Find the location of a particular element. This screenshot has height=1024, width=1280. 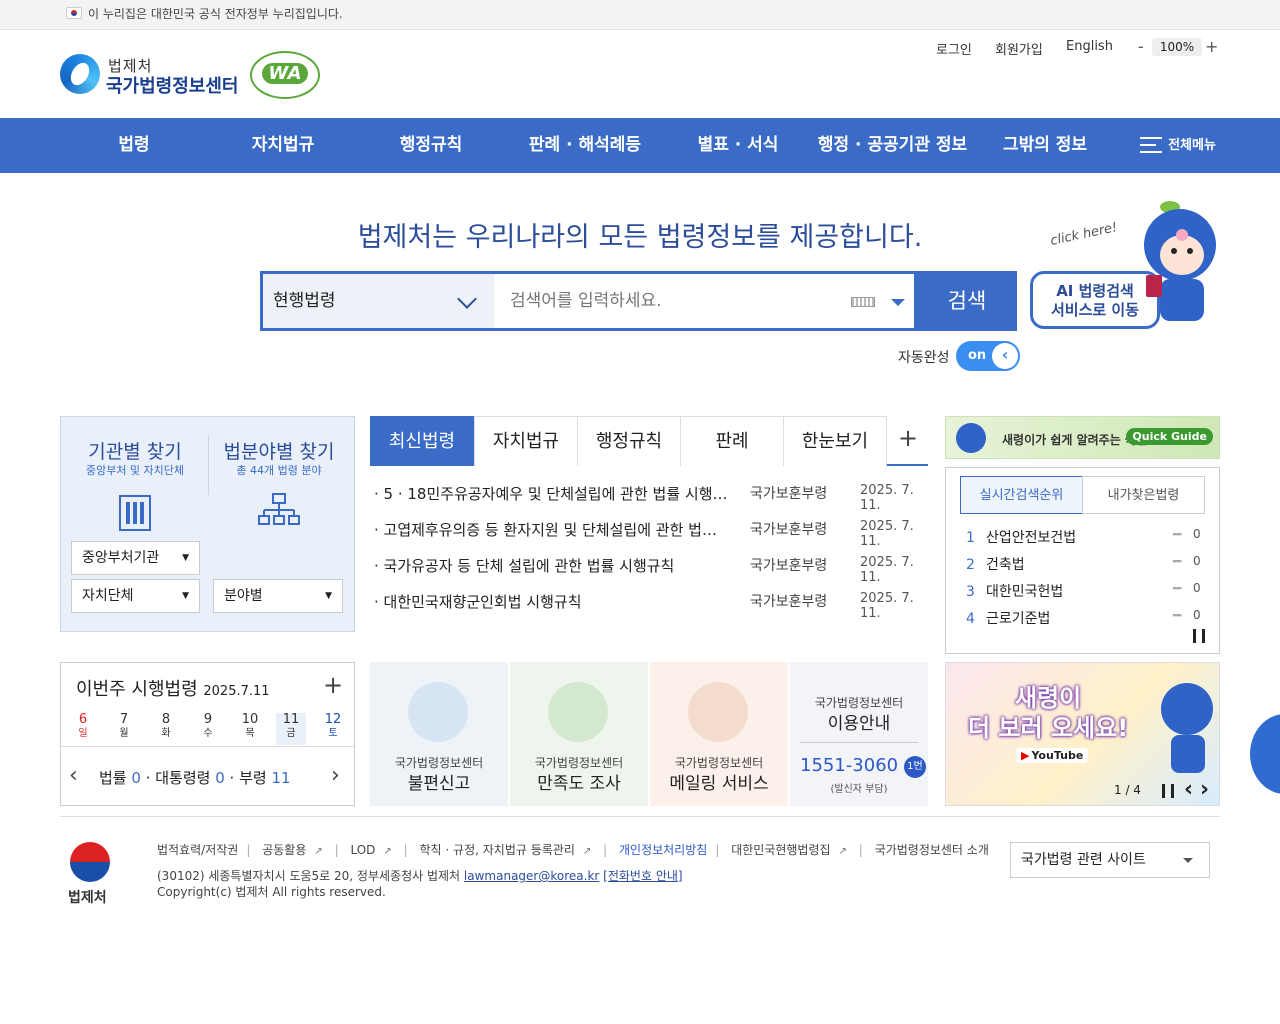

day-number: 7 is located at coordinates (124, 719).